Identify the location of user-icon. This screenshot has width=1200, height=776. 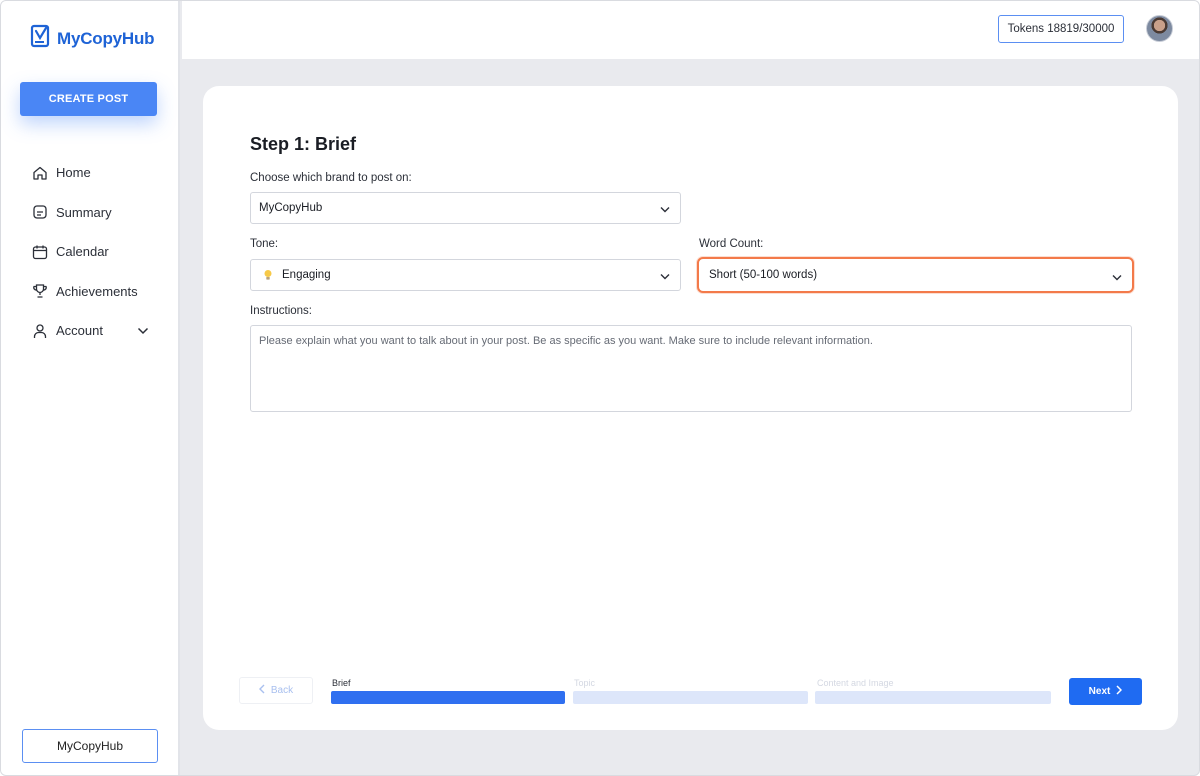
(40, 331).